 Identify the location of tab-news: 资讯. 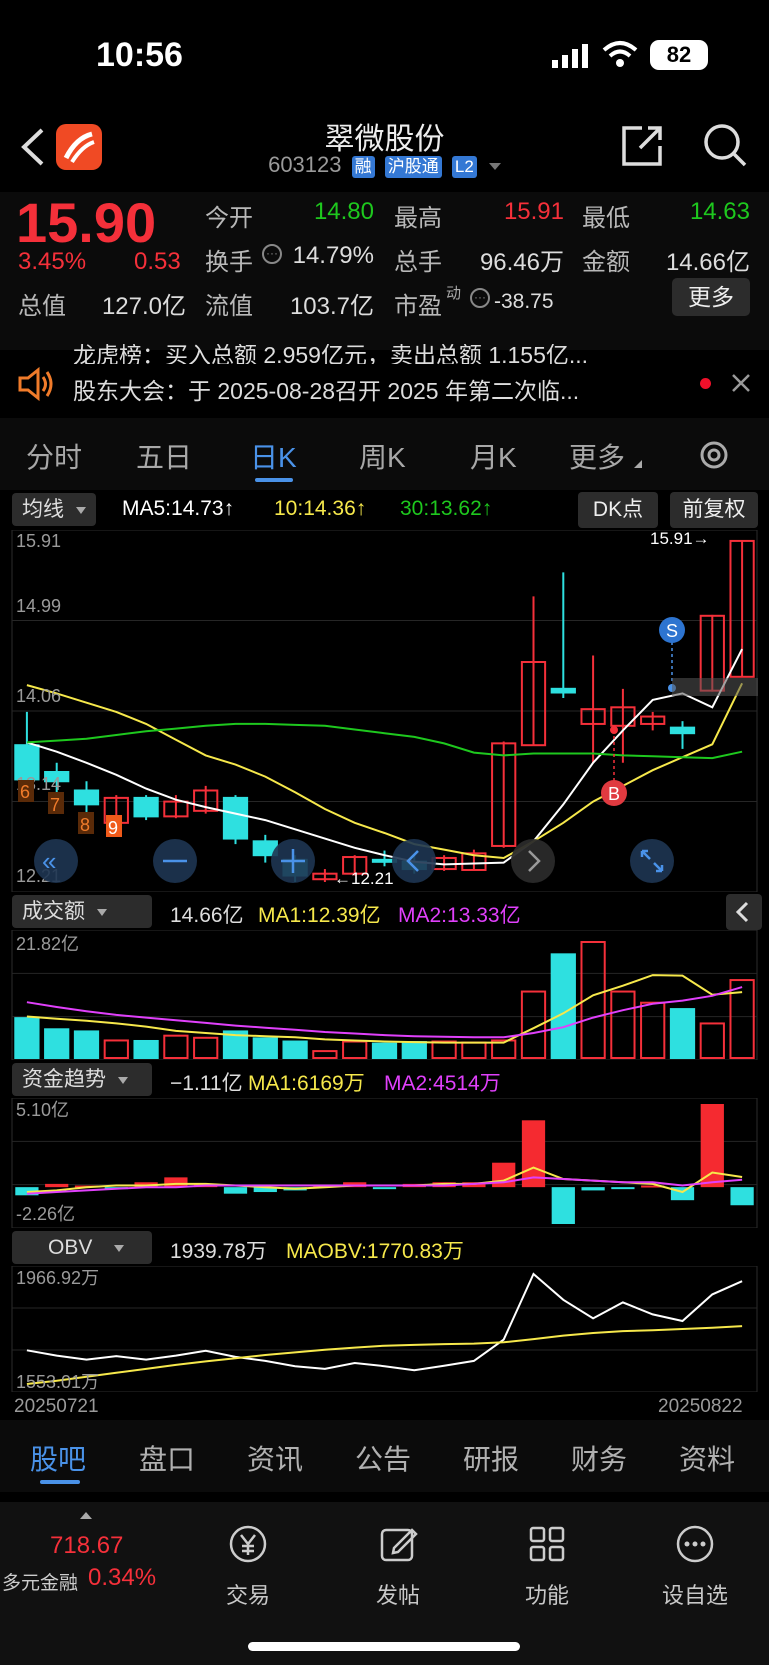
(275, 1458).